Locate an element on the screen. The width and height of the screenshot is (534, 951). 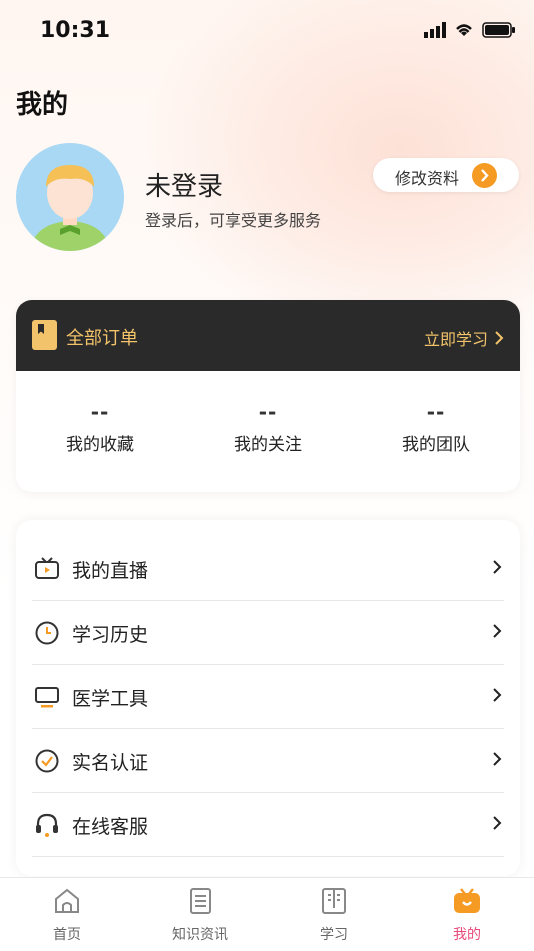
tv-face-icon is located at coordinates (467, 900).